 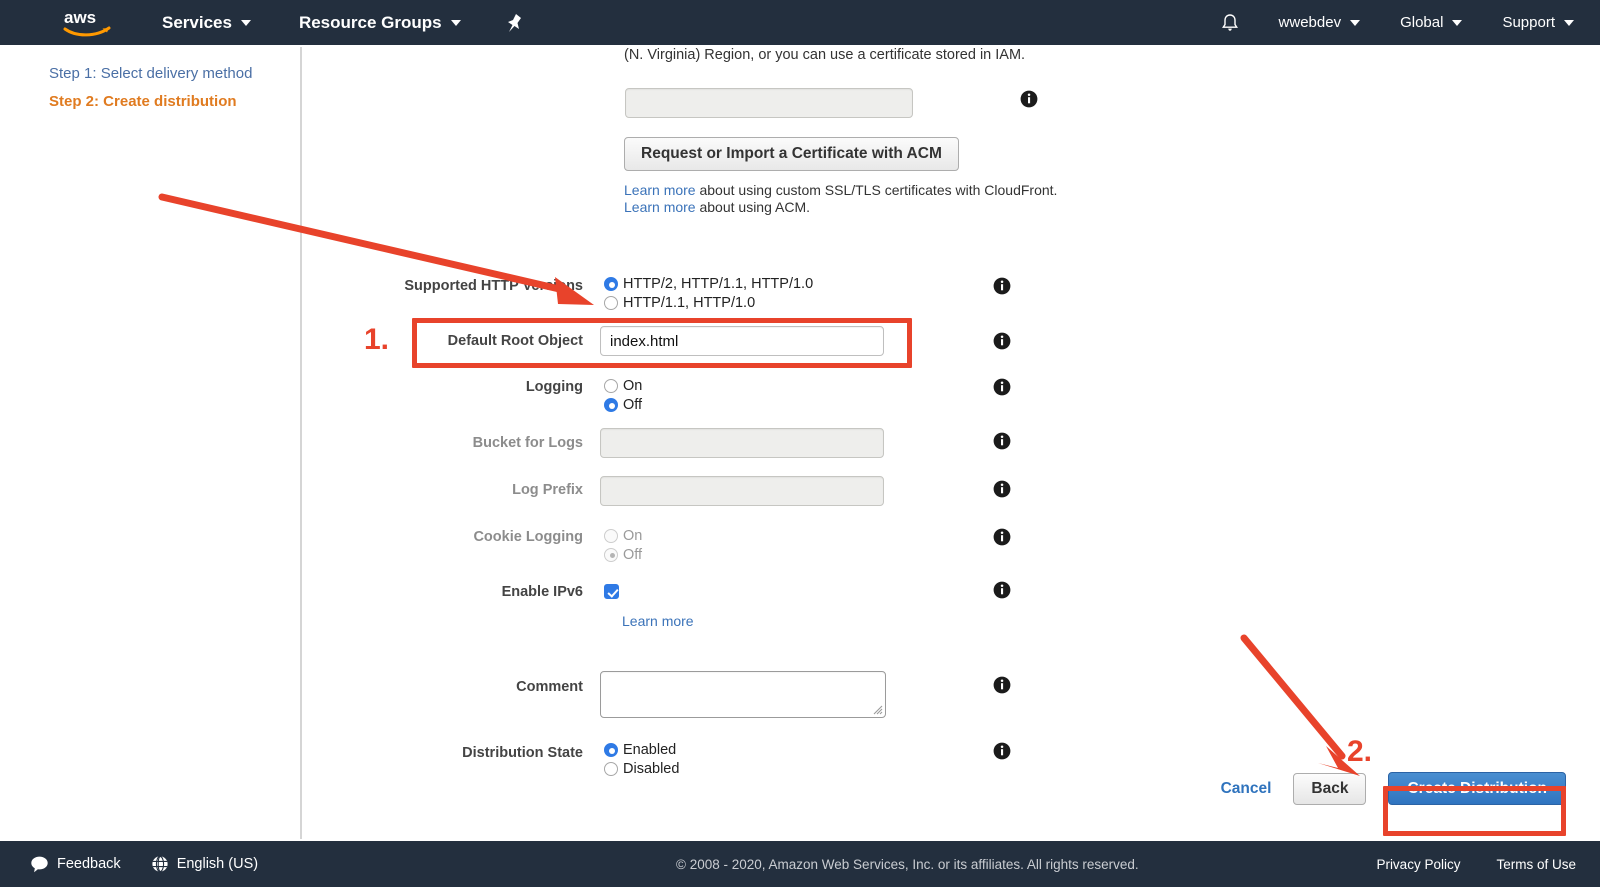 What do you see at coordinates (1431, 22) in the screenshot?
I see `nav-region-menu: Global` at bounding box center [1431, 22].